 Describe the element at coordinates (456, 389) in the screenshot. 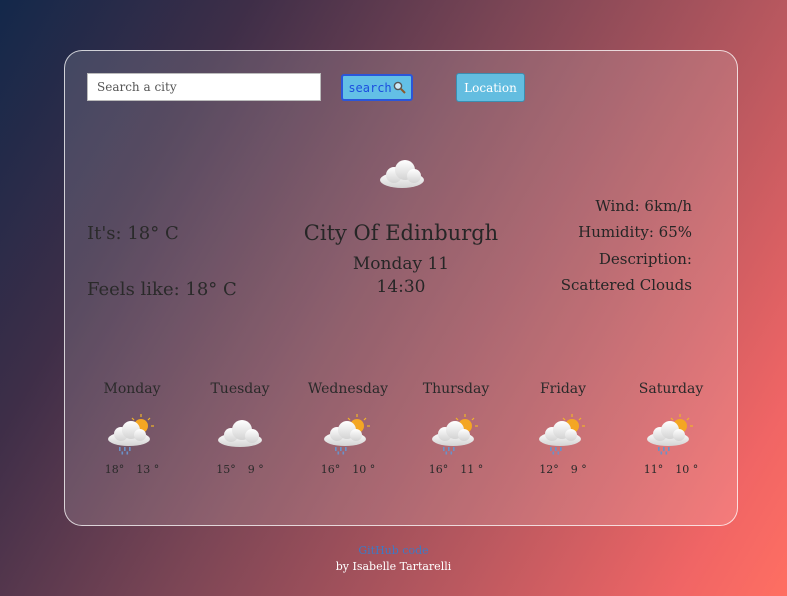

I see `forecast-day-name: Thursday` at that location.